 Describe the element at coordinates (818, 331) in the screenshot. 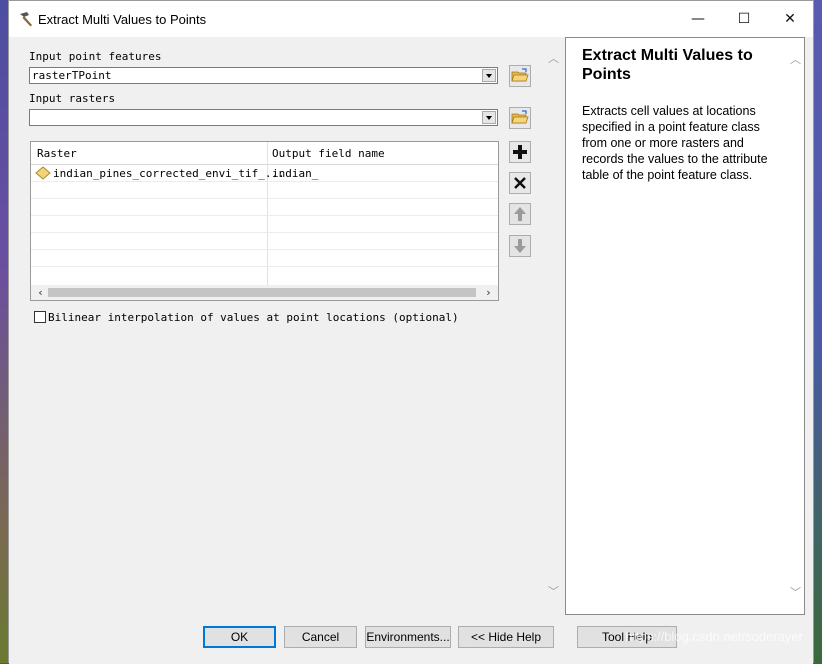

I see `desktop-background-right` at that location.